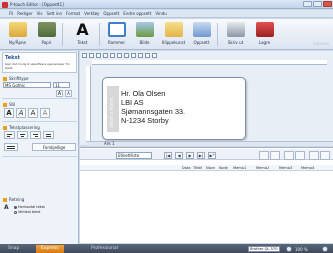  Describe the element at coordinates (112, 55) in the screenshot. I see `image-tool-icon` at that location.